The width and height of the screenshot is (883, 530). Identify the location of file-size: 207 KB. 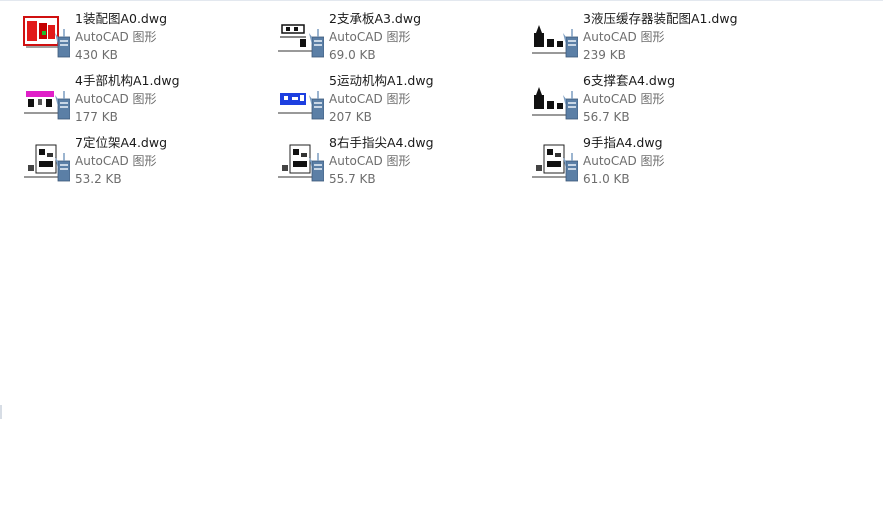
(350, 117).